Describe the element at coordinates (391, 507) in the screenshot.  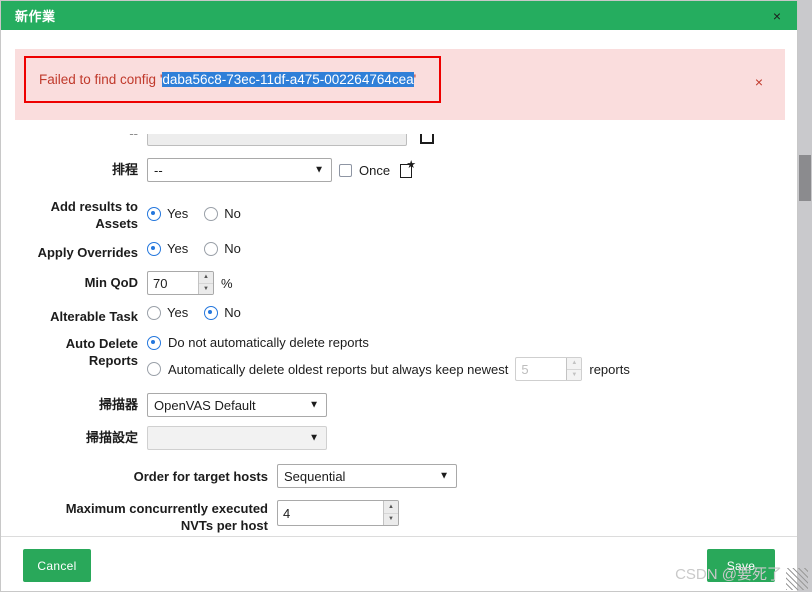
I see `max-nvts-increment-icon: ▲` at that location.